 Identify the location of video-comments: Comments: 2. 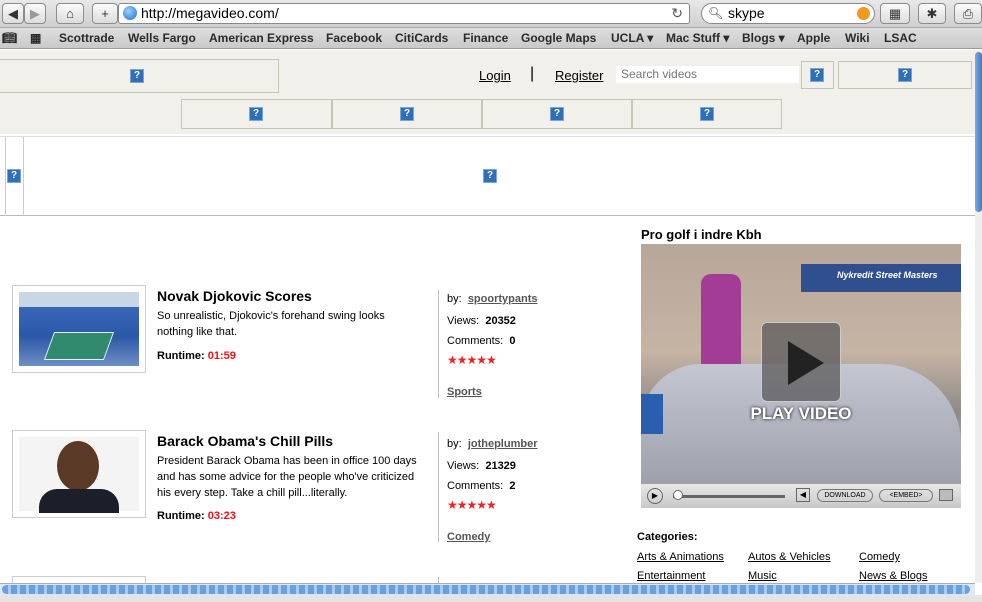
(481, 486).